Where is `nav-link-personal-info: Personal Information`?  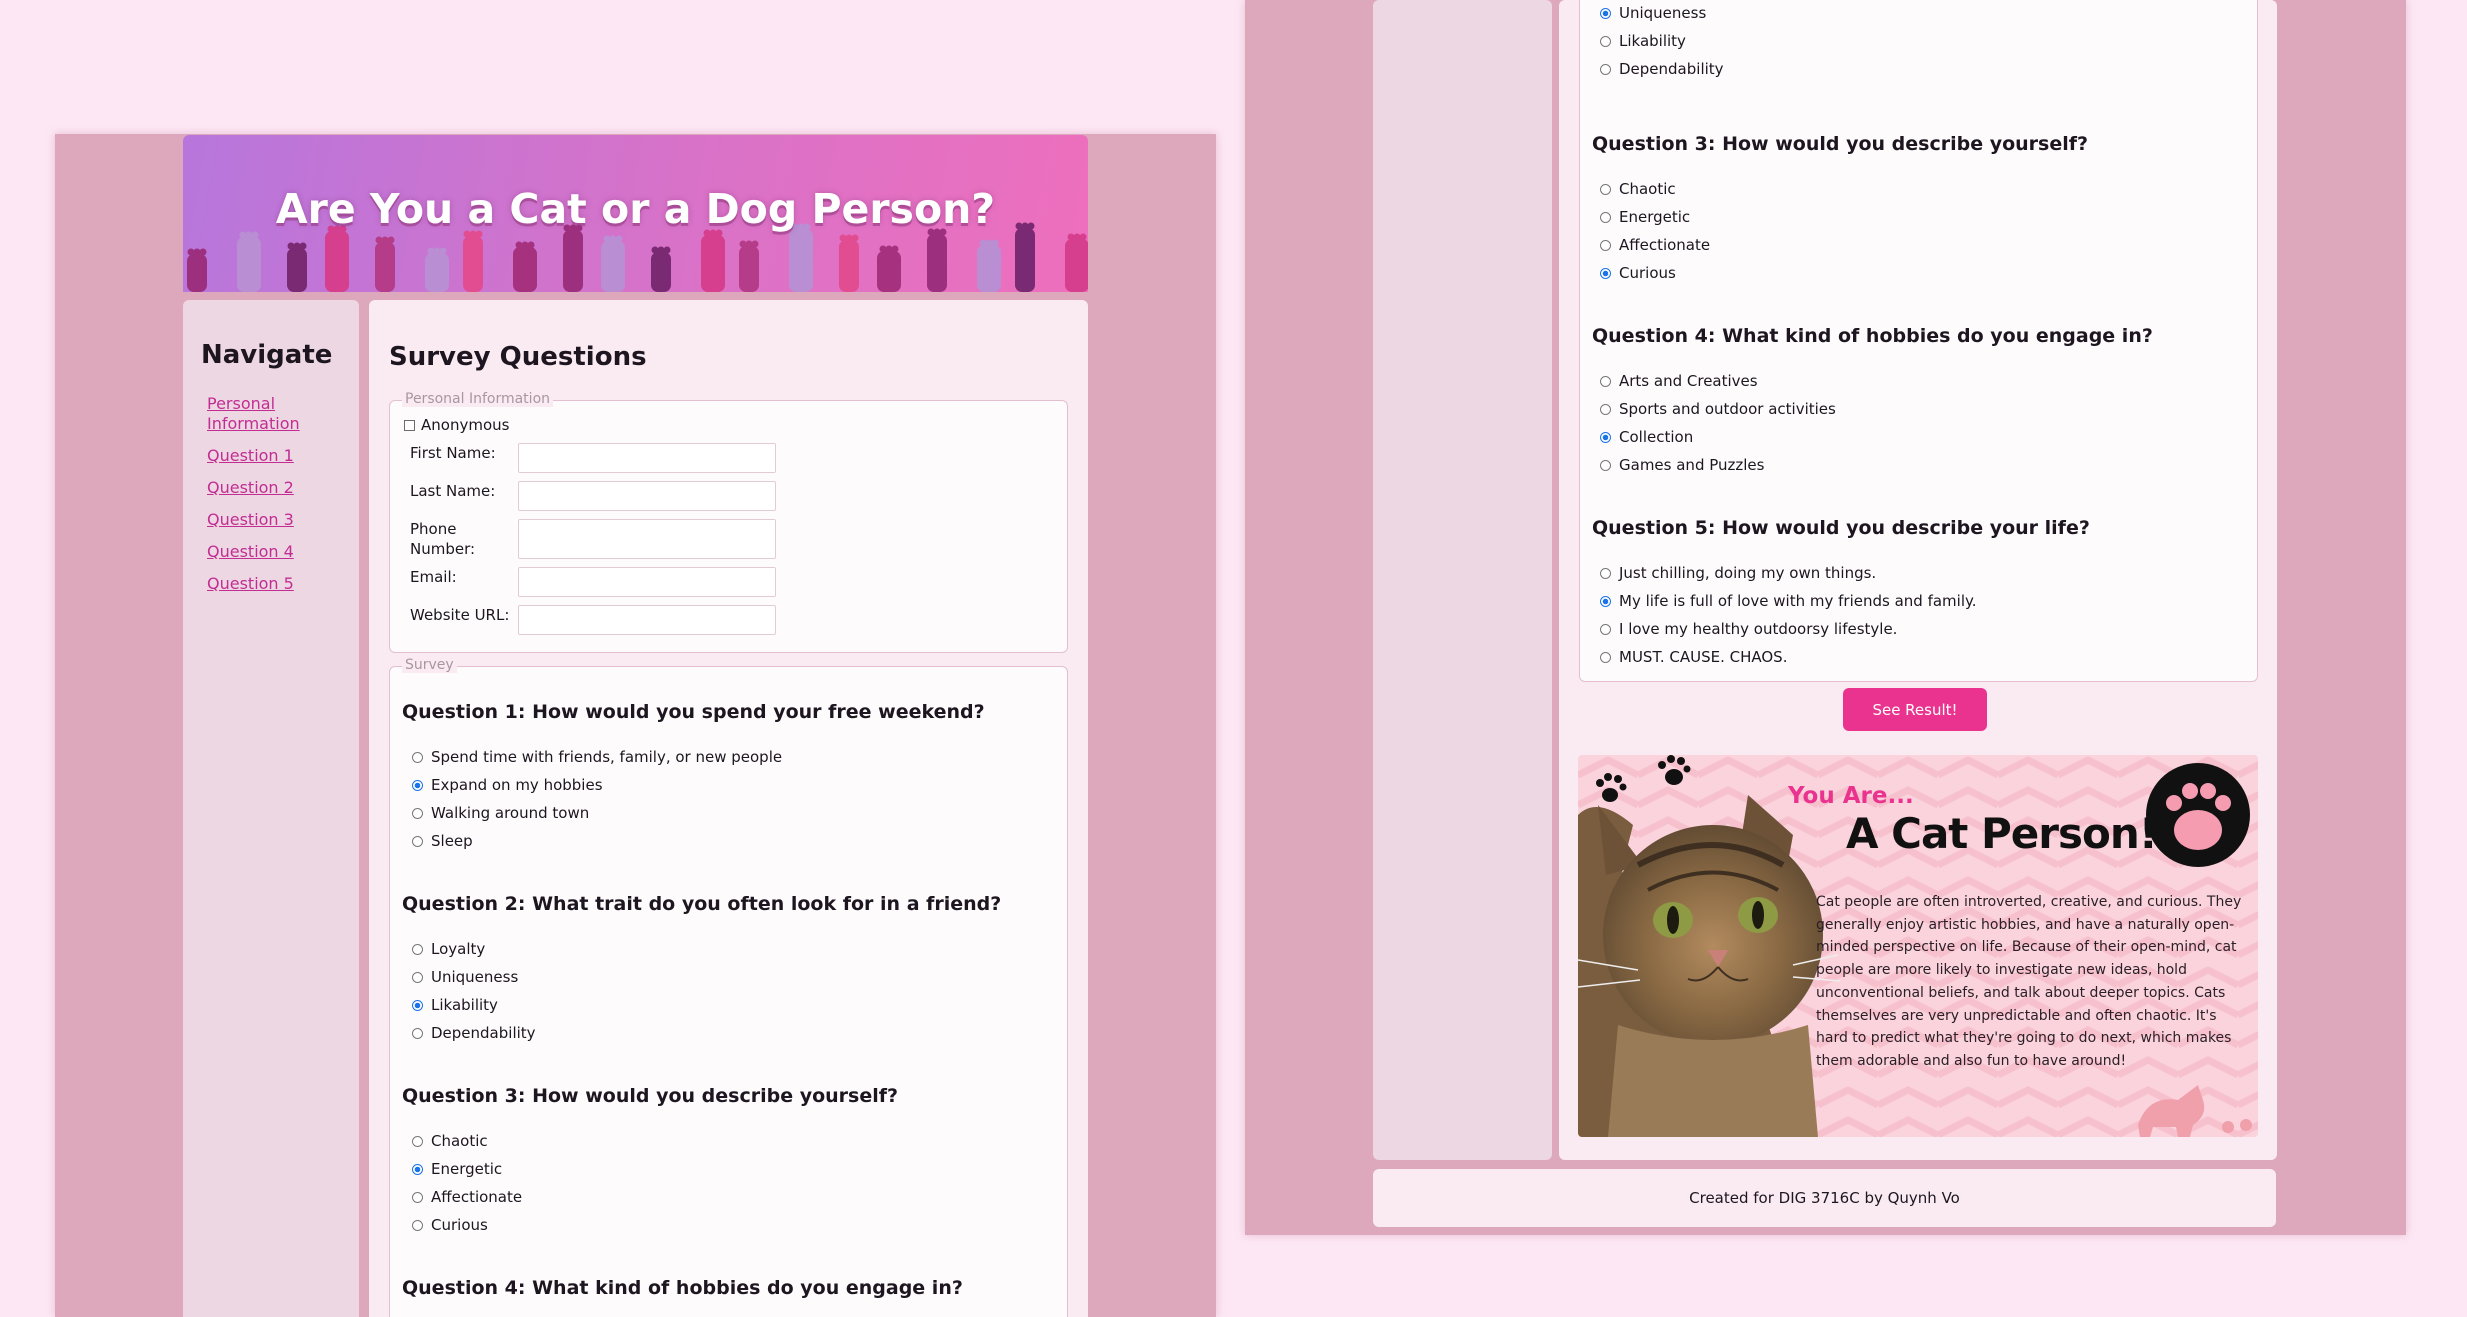 nav-link-personal-info: Personal Information is located at coordinates (277, 414).